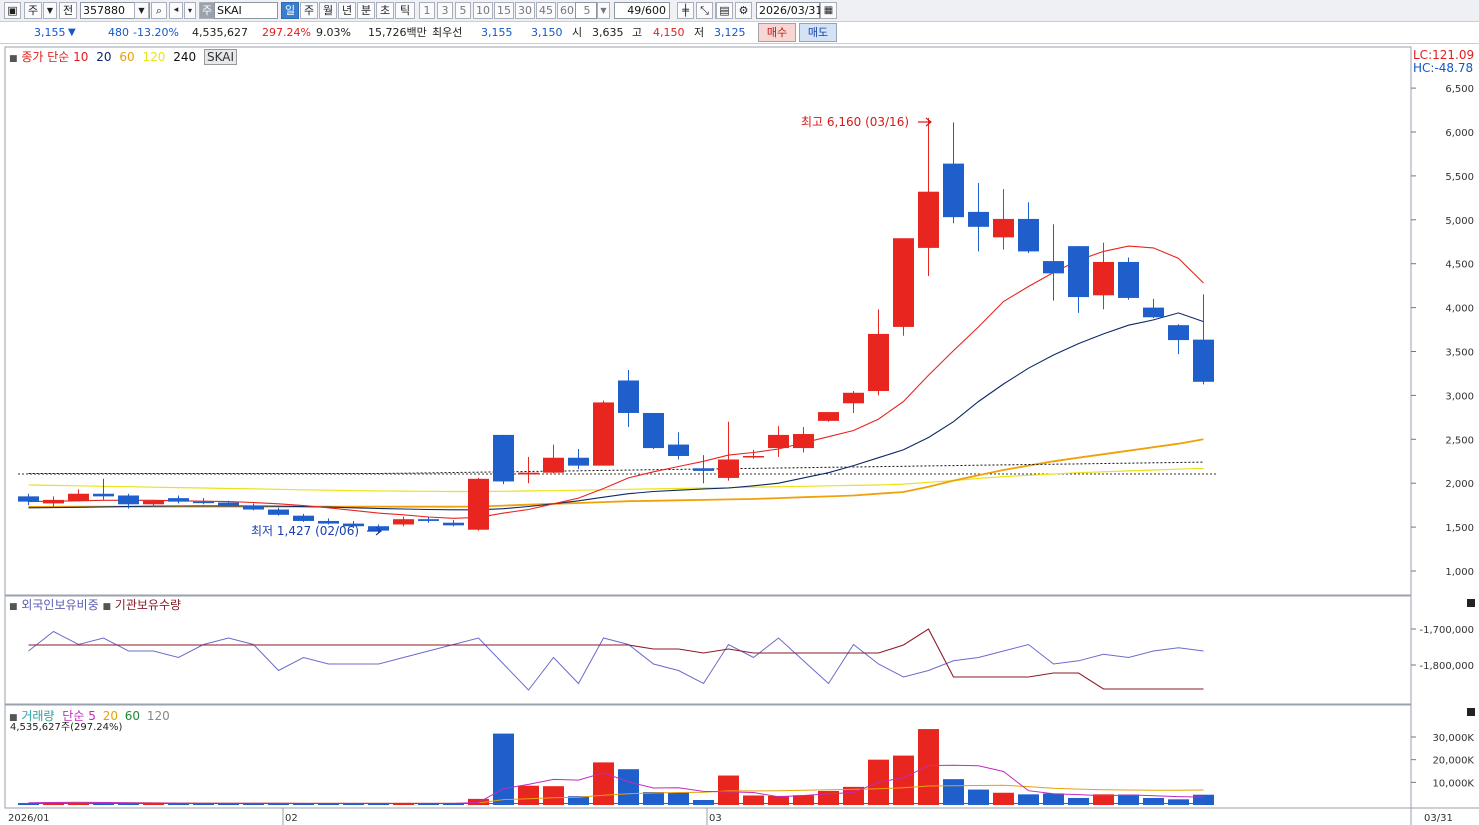 This screenshot has height=825, width=1479. I want to click on interval-dropdown-icon: ▼, so click(603, 10).